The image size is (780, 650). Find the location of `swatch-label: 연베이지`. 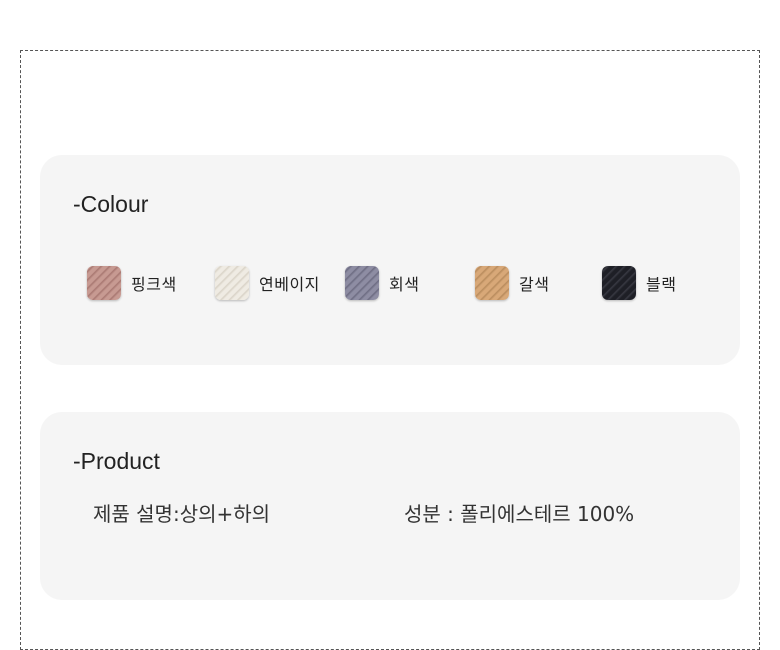

swatch-label: 연베이지 is located at coordinates (289, 284).